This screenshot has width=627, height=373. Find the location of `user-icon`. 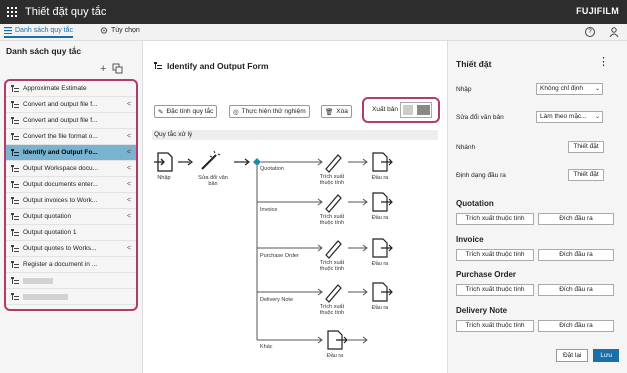

user-icon is located at coordinates (614, 32).